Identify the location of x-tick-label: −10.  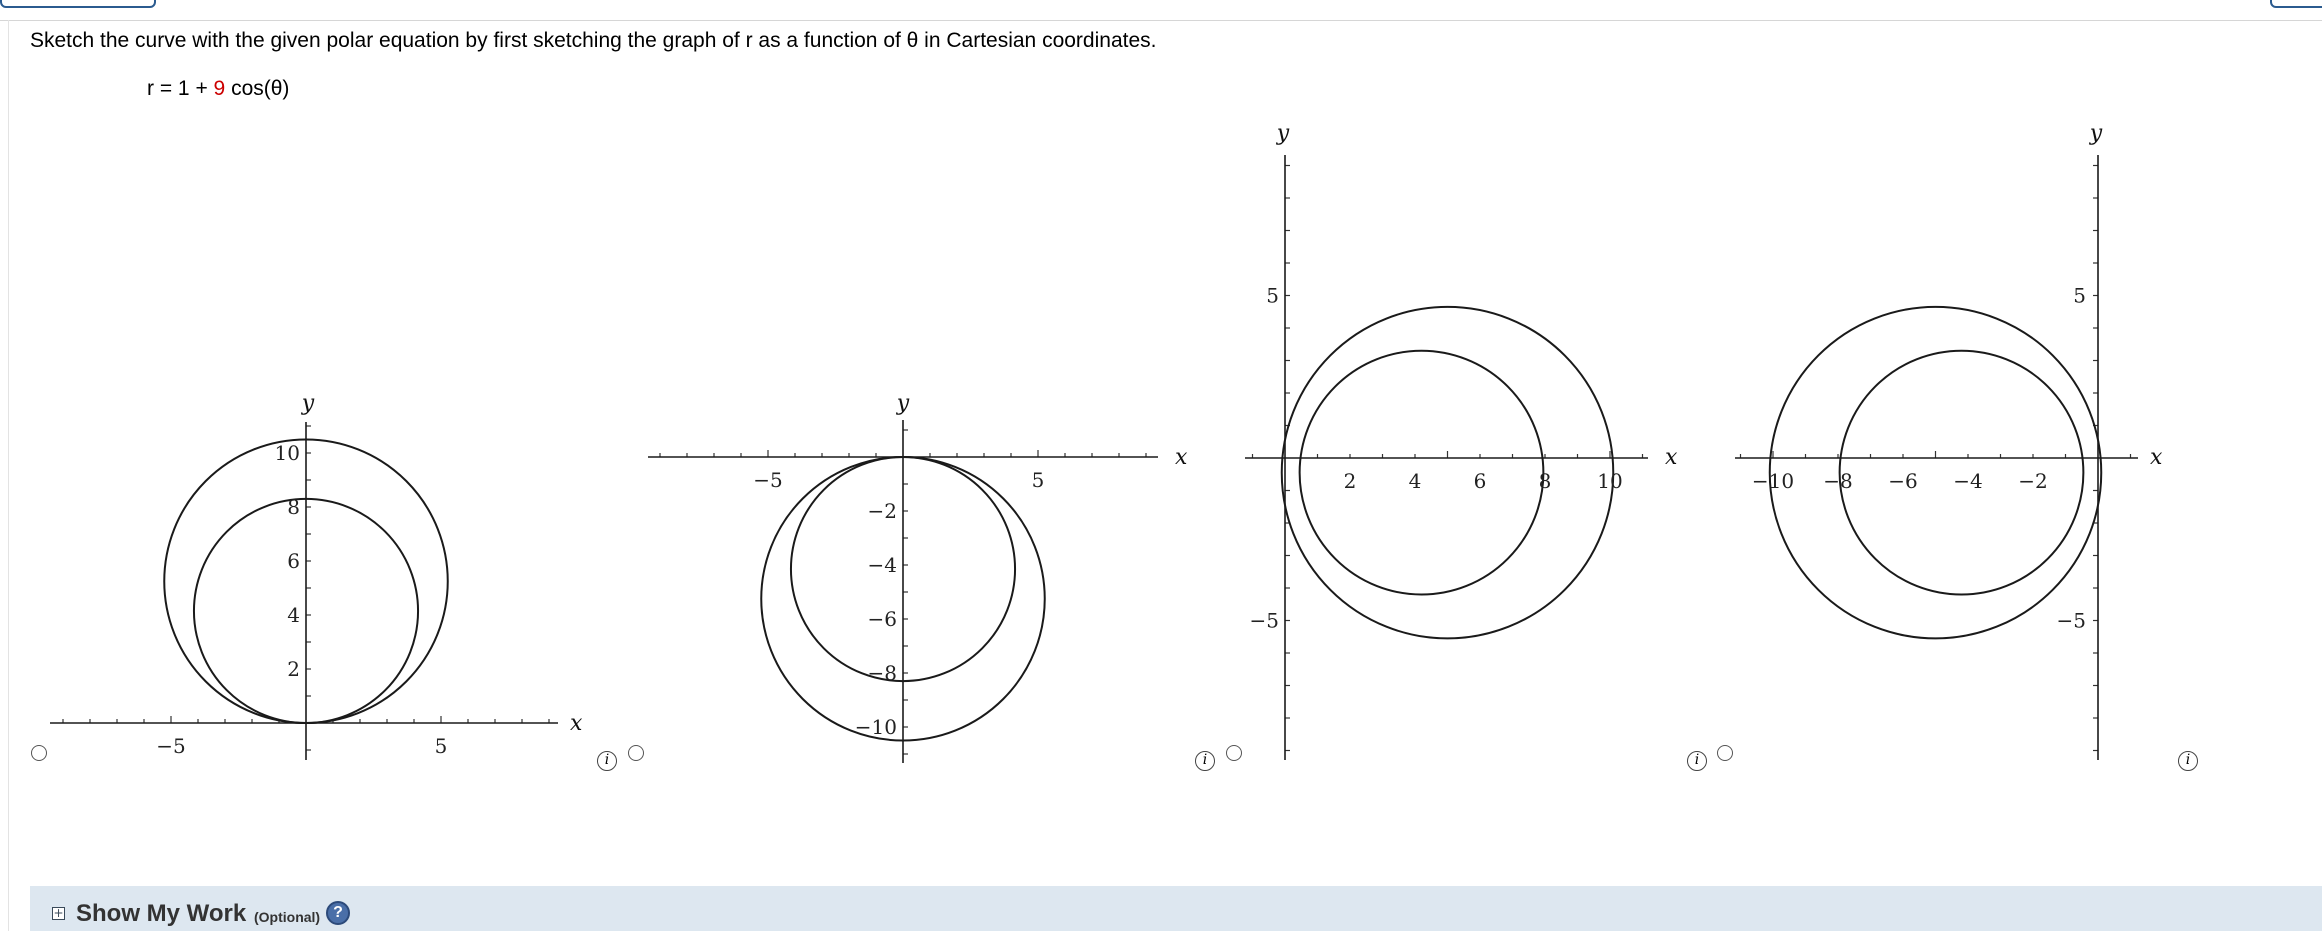
(1773, 481).